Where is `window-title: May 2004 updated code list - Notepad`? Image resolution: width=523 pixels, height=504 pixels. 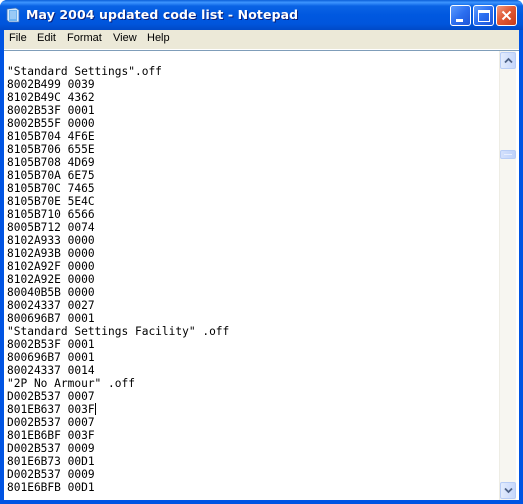
window-title: May 2004 updated code list - Notepad is located at coordinates (162, 14).